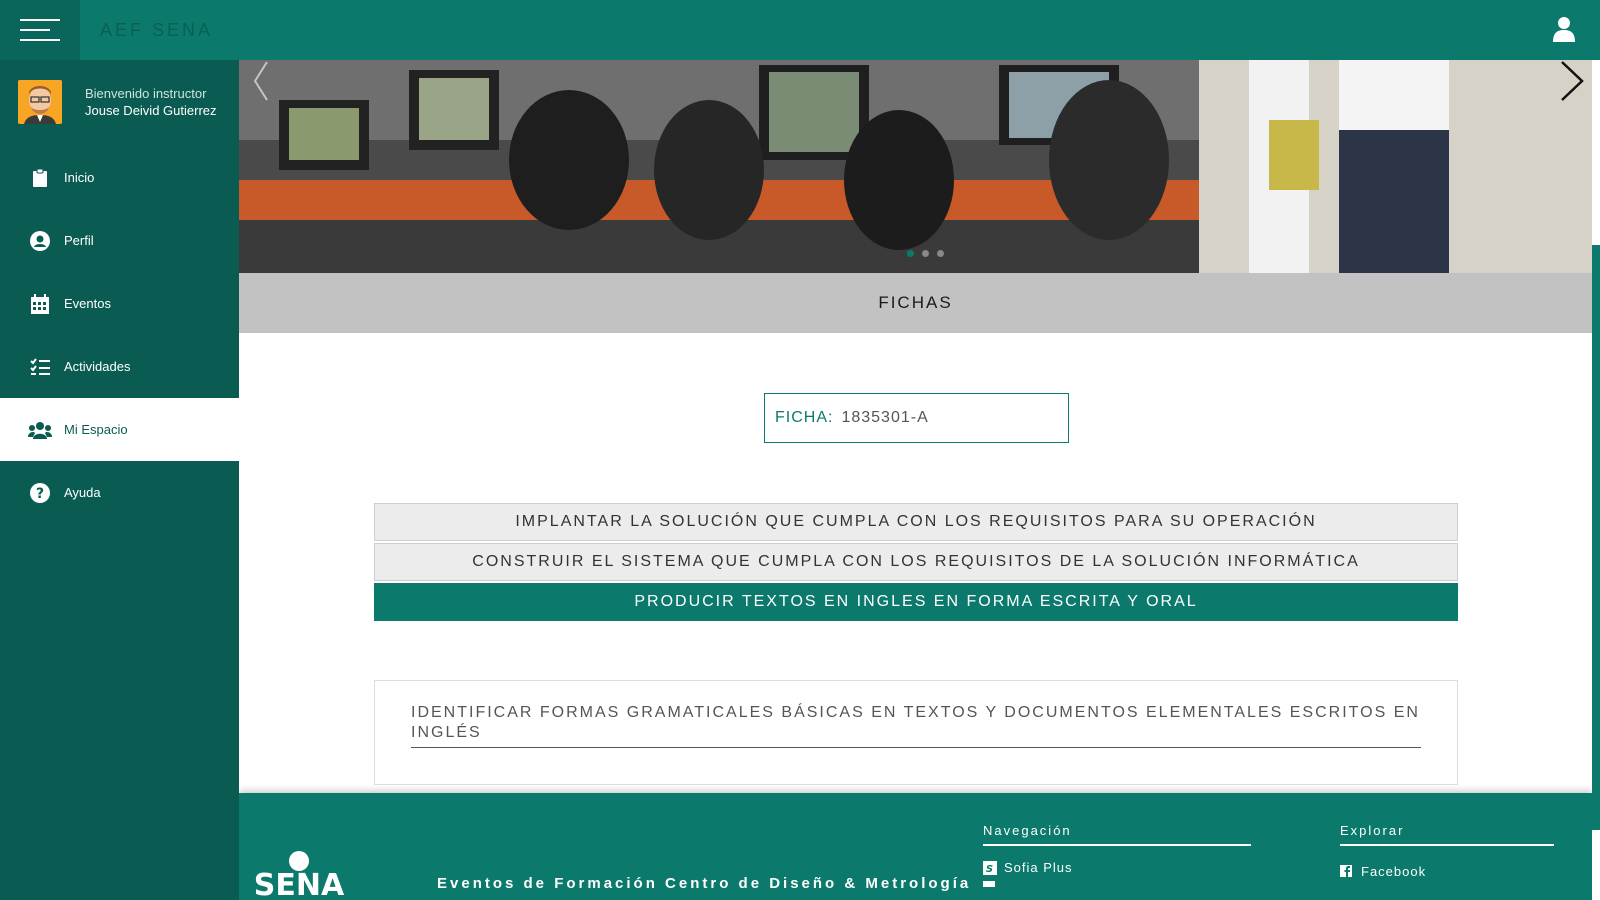 Image resolution: width=1600 pixels, height=900 pixels. What do you see at coordinates (989, 884) in the screenshot?
I see `link-icon` at bounding box center [989, 884].